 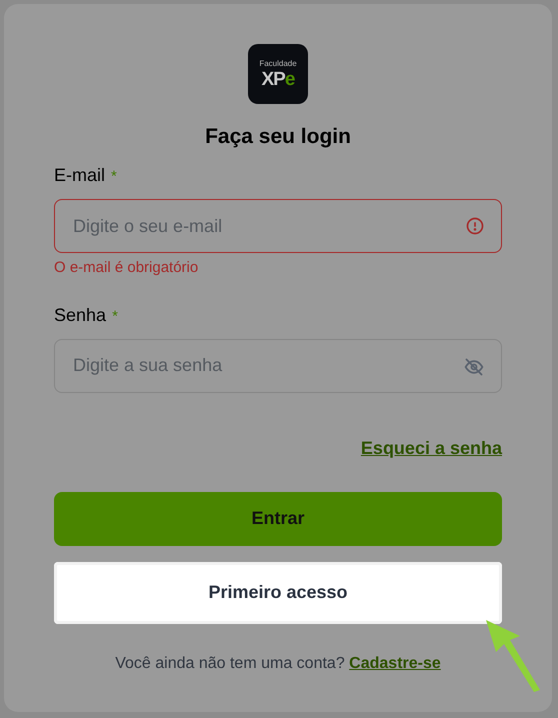 What do you see at coordinates (80, 176) in the screenshot?
I see `field-label: E-mail` at bounding box center [80, 176].